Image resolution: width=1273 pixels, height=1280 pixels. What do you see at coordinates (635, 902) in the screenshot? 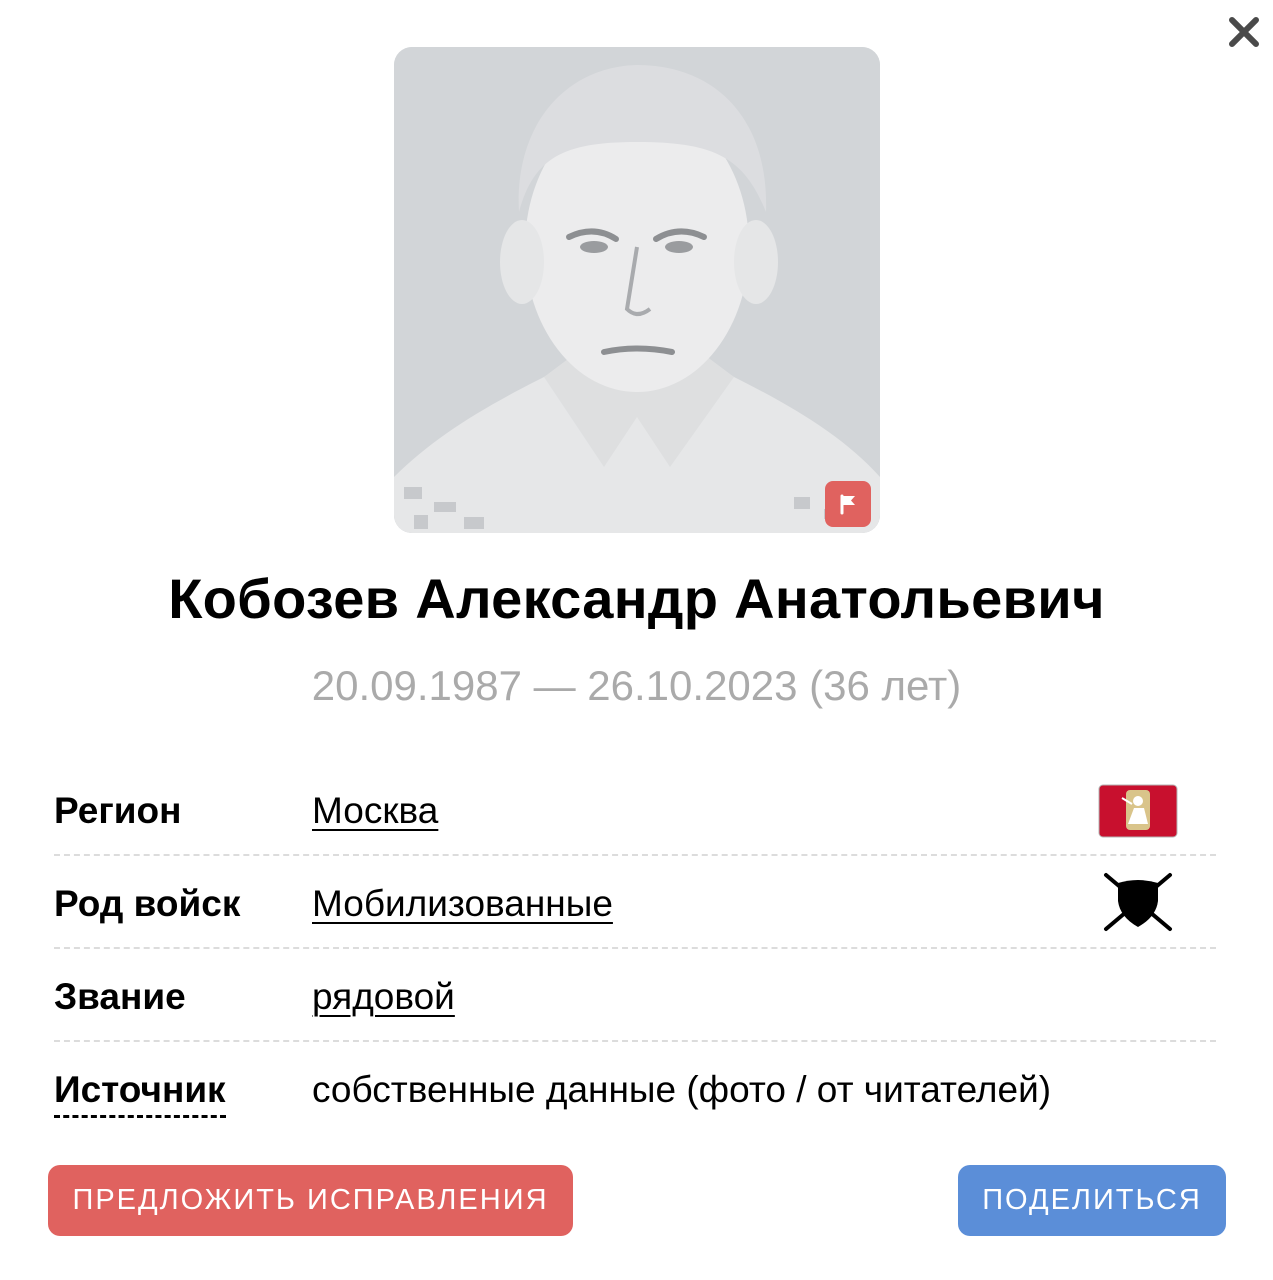
I see `info-row-branch: Род войск Мобилизованные` at bounding box center [635, 902].